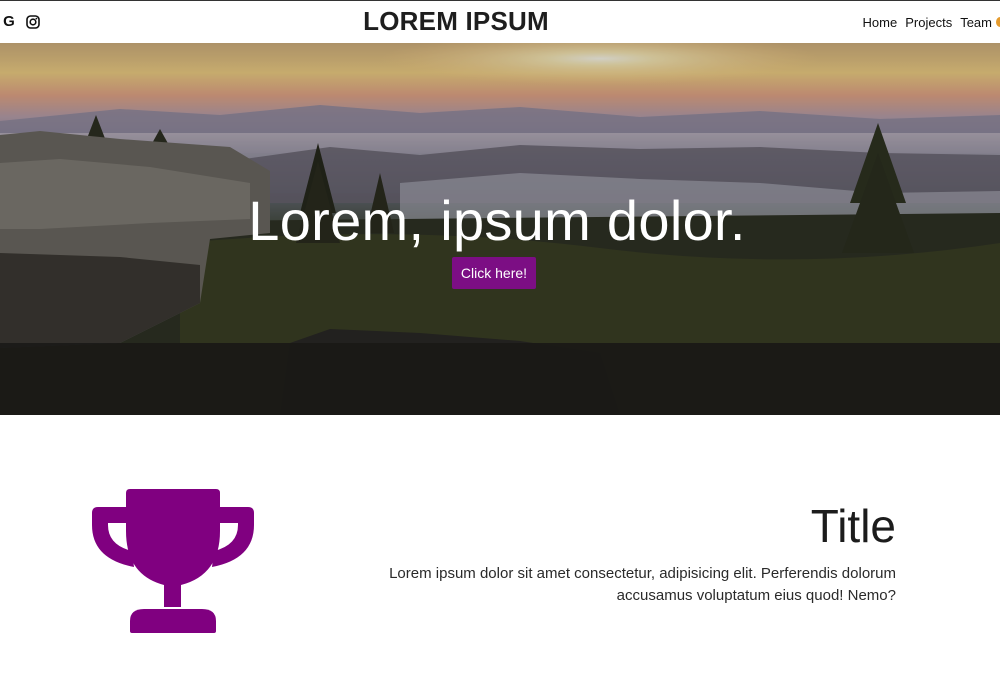 Image resolution: width=1000 pixels, height=700 pixels. Describe the element at coordinates (494, 273) in the screenshot. I see `hero-cta-button: Click here!` at that location.